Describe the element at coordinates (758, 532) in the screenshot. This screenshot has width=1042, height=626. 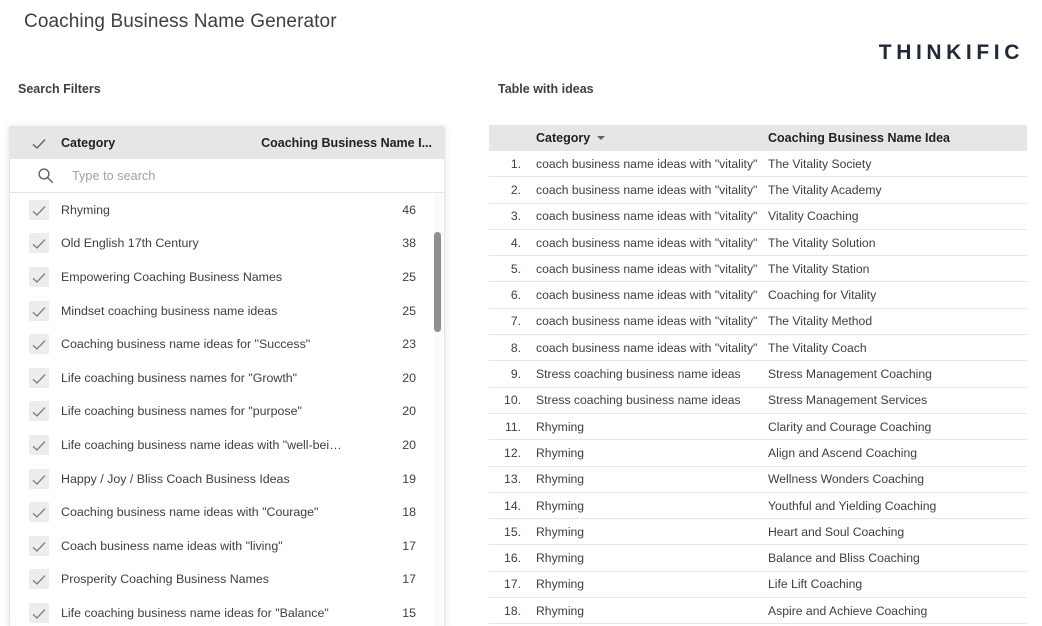
I see `table-row: 15. Rhyming Heart and Soul Coaching` at that location.